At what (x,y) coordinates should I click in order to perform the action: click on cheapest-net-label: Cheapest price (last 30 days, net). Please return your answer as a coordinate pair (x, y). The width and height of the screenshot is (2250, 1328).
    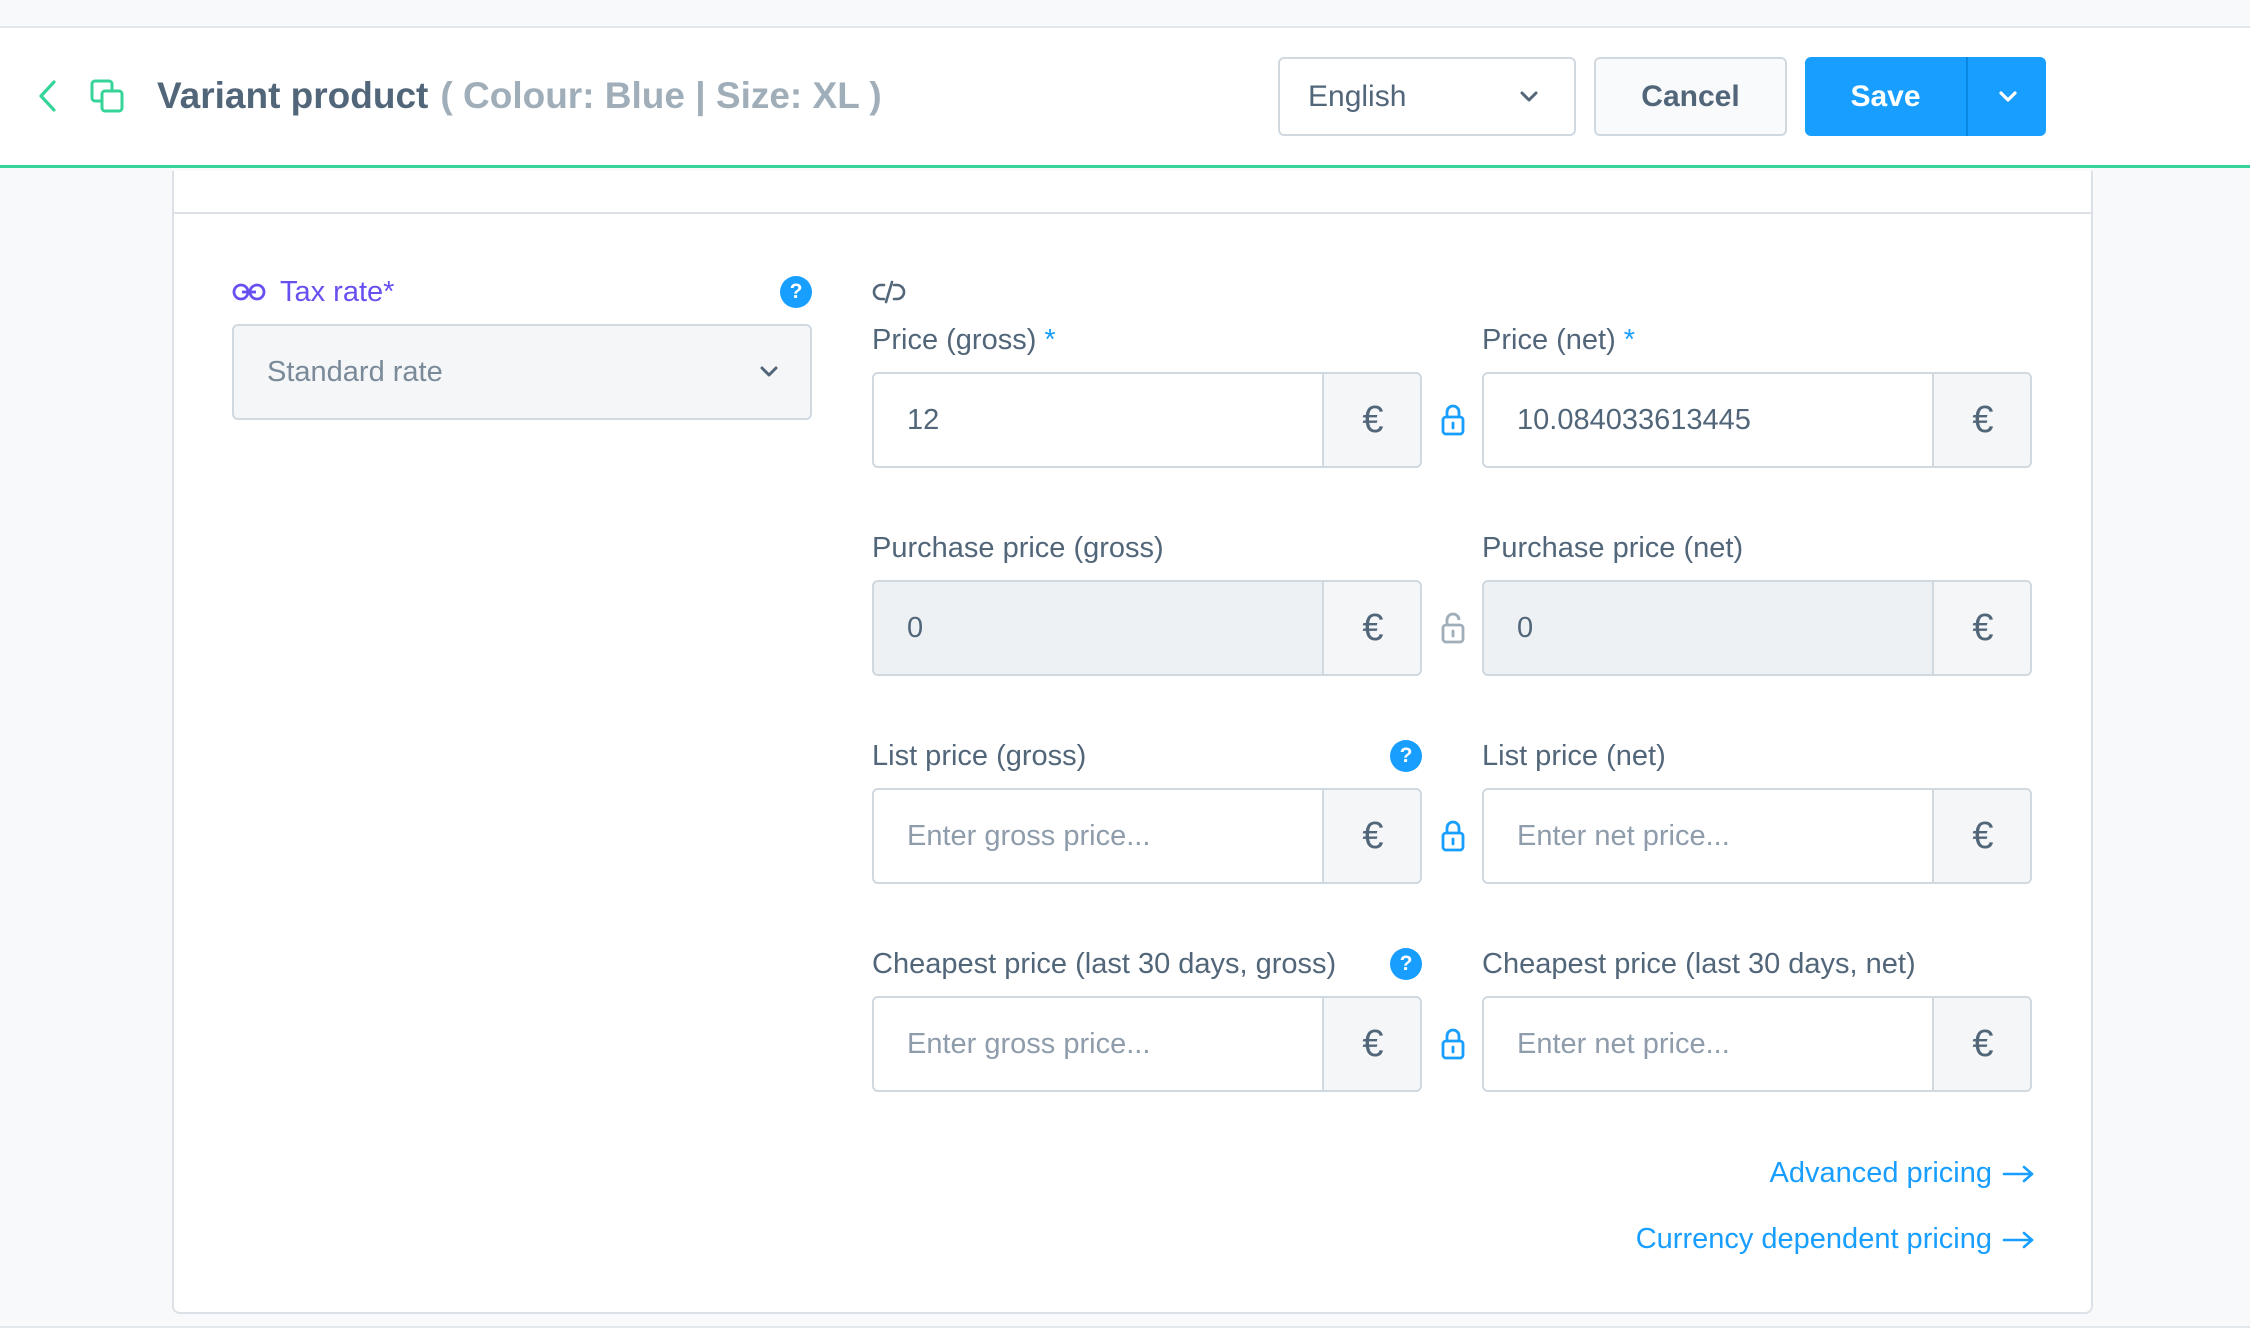
    Looking at the image, I should click on (1699, 964).